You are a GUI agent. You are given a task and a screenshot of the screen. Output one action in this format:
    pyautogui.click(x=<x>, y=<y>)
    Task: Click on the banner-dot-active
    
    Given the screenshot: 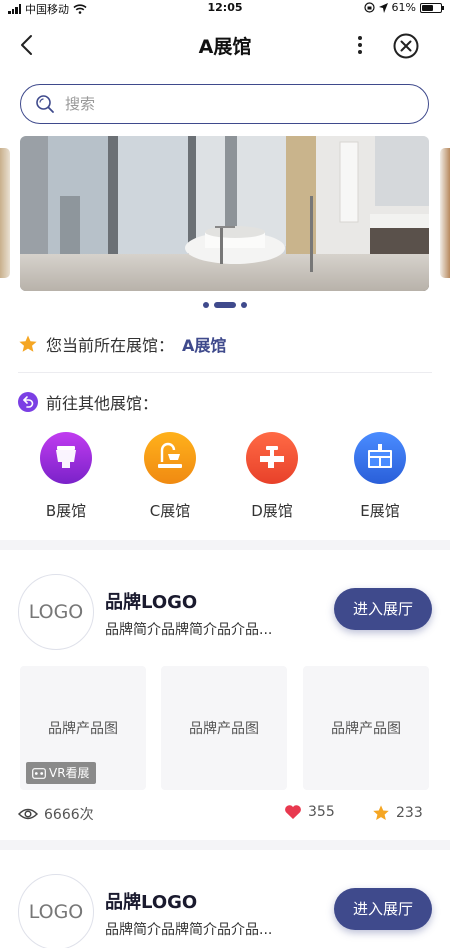 What is the action you would take?
    pyautogui.click(x=225, y=305)
    